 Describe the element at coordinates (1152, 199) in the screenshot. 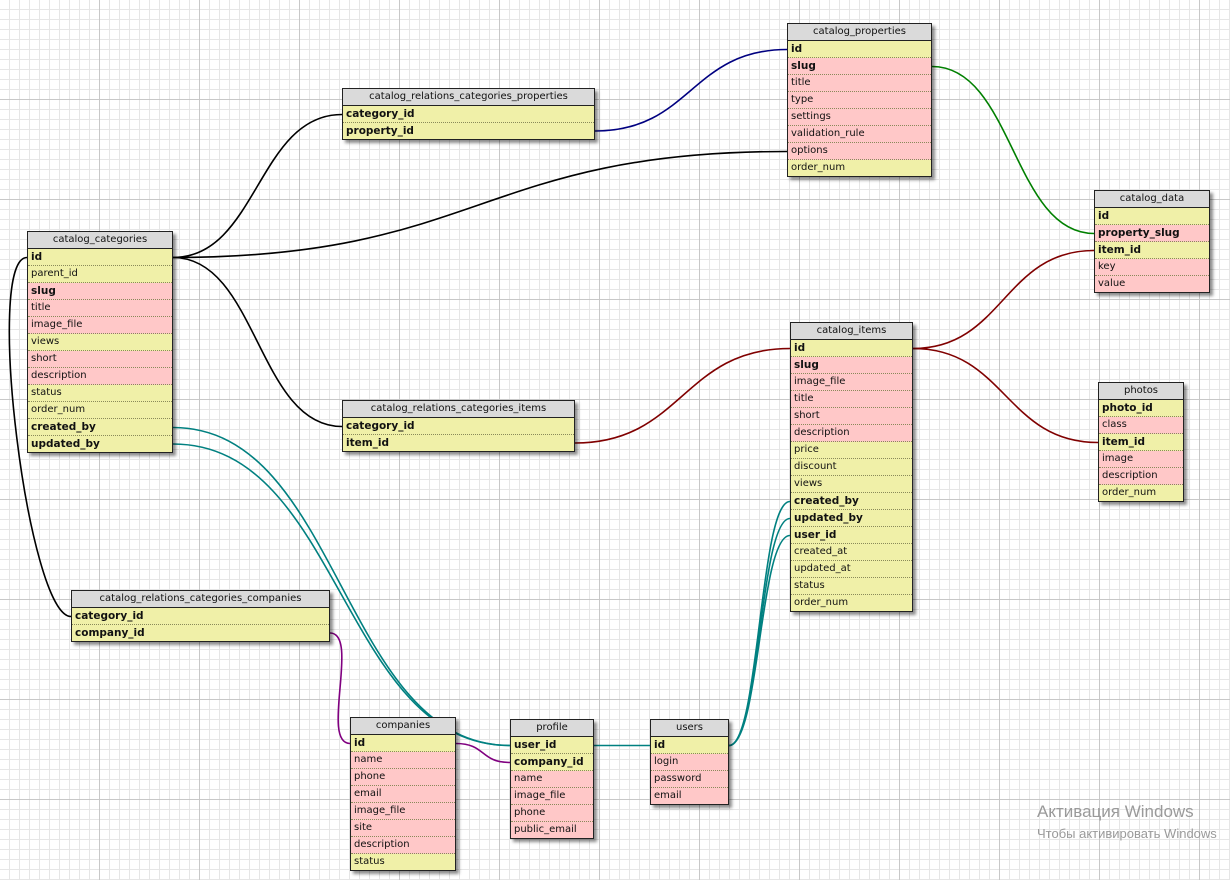

I see `table-title: catalog_data` at that location.